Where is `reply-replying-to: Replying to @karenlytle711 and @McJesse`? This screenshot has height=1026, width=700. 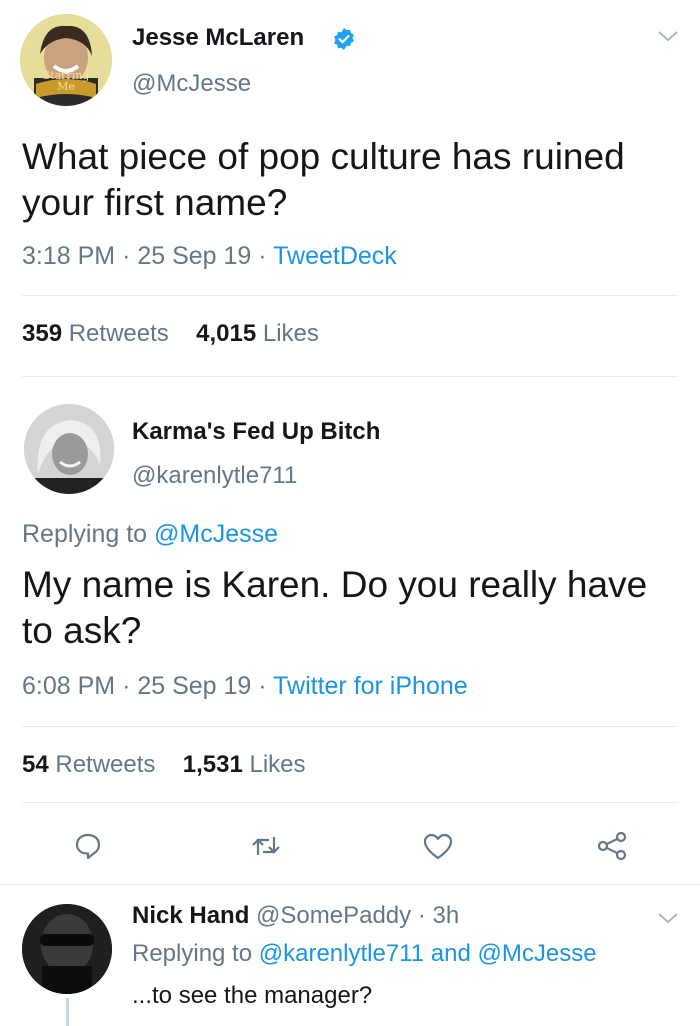 reply-replying-to: Replying to @karenlytle711 and @McJesse is located at coordinates (364, 953).